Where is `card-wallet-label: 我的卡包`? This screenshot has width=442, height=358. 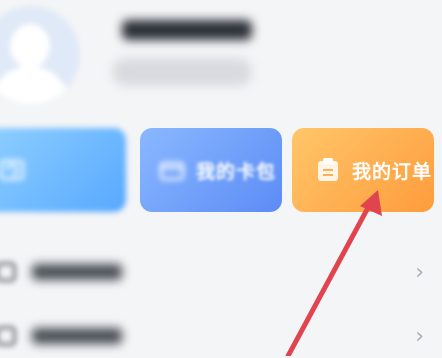 card-wallet-label: 我的卡包 is located at coordinates (236, 171).